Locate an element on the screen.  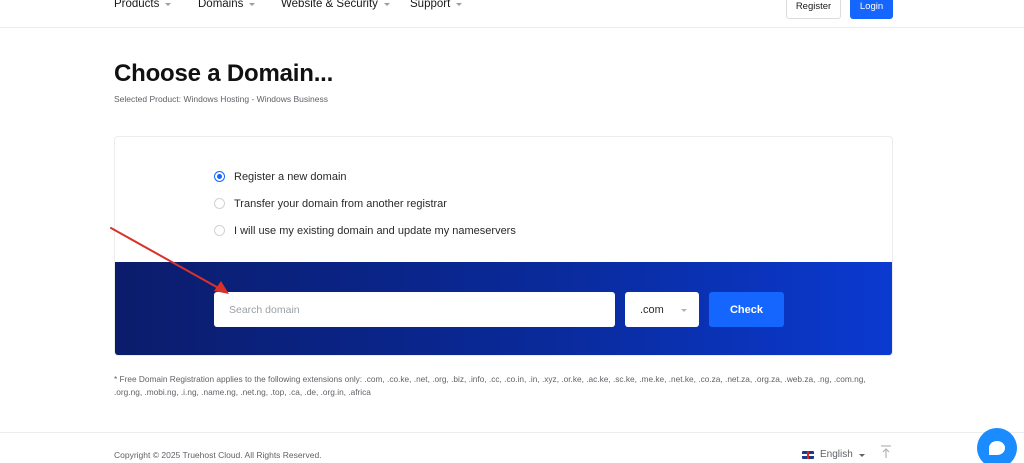
nav-item-label: Domains is located at coordinates (221, 5).